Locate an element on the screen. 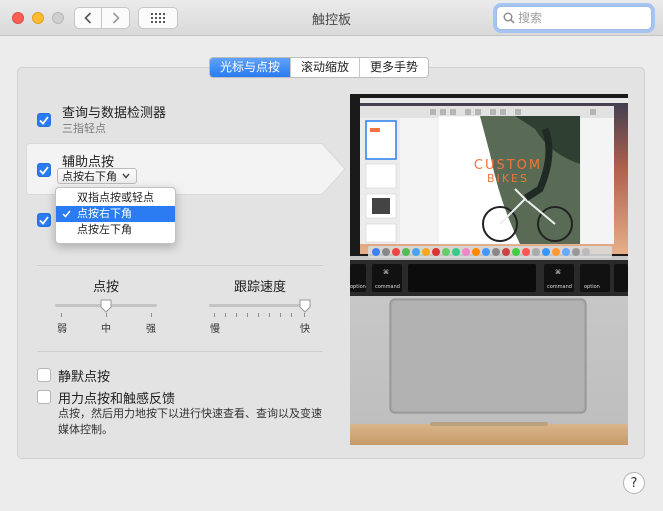 This screenshot has width=663, height=511. tab-point-and-click: 光标与点按 is located at coordinates (251, 67).